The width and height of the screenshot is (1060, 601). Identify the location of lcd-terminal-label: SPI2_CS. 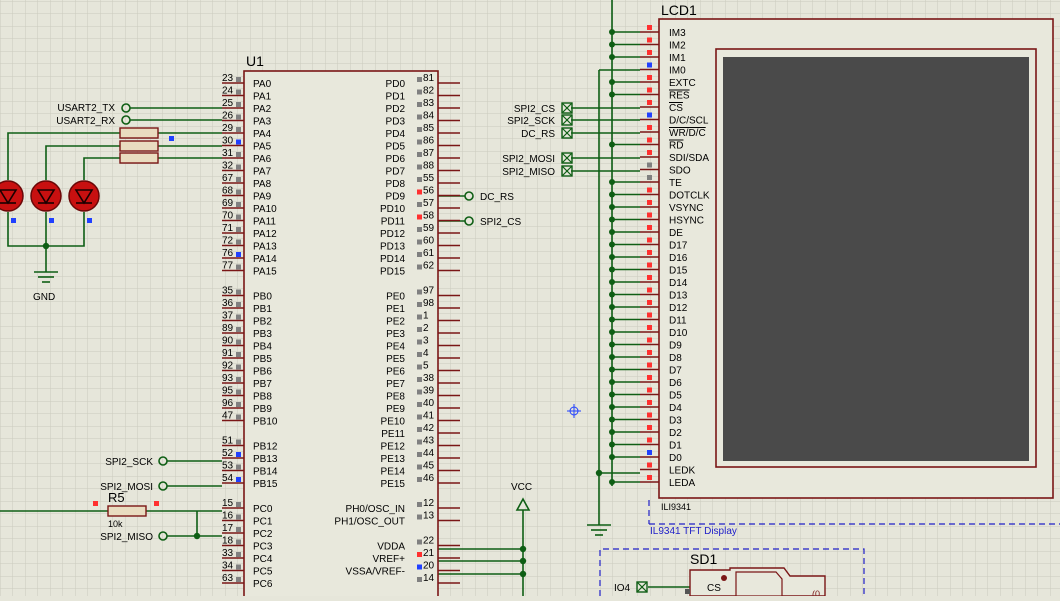
(534, 109).